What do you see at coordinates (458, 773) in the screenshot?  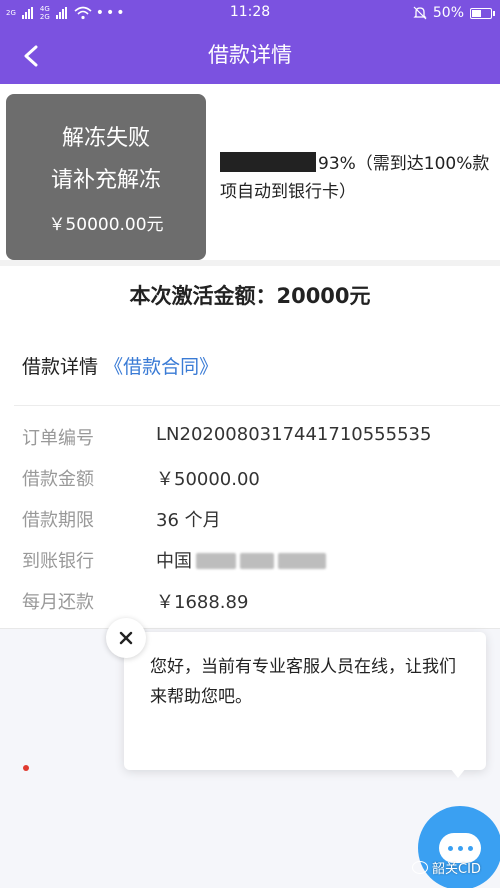 I see `popup-tail` at bounding box center [458, 773].